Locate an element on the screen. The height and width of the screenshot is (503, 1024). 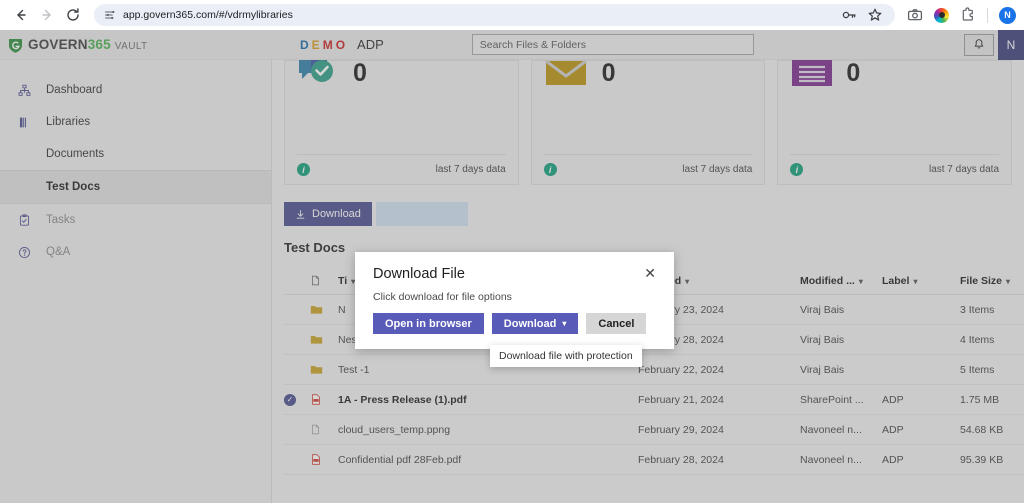
download-split-button: Download ▾ is located at coordinates (535, 323).